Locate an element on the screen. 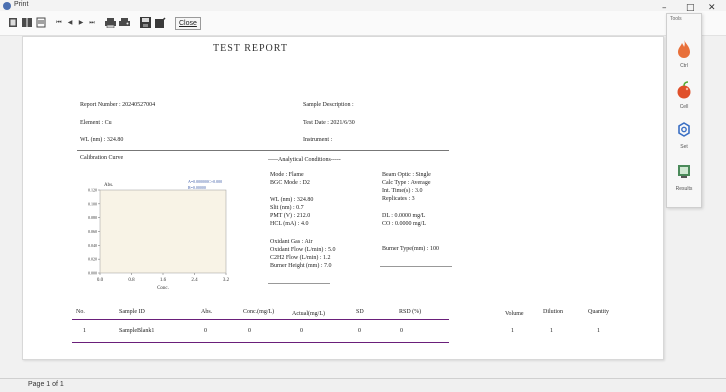 This screenshot has width=726, height=392. x-tick-label: 0.0 is located at coordinates (100, 280).